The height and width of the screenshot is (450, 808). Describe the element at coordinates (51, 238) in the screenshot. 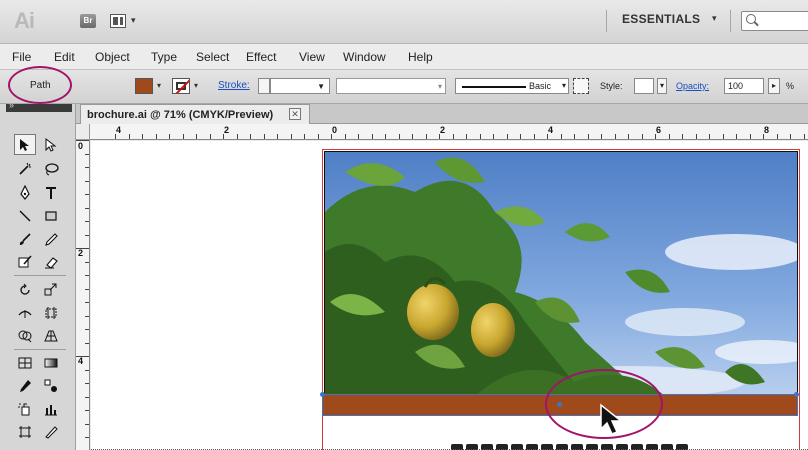

I see `pencil-icon` at that location.